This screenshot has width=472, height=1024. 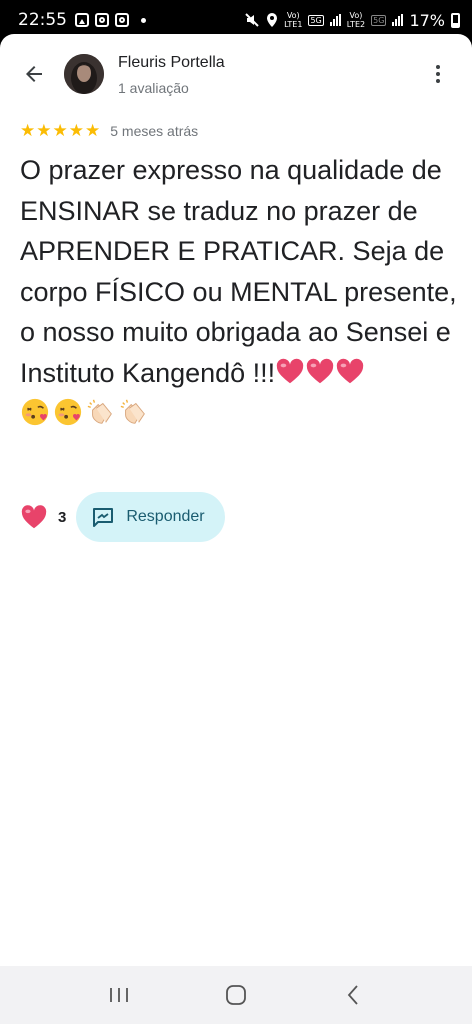 I want to click on rating-row: ★ ★ ★ ★ ★ 5 meses atrás, so click(x=109, y=131).